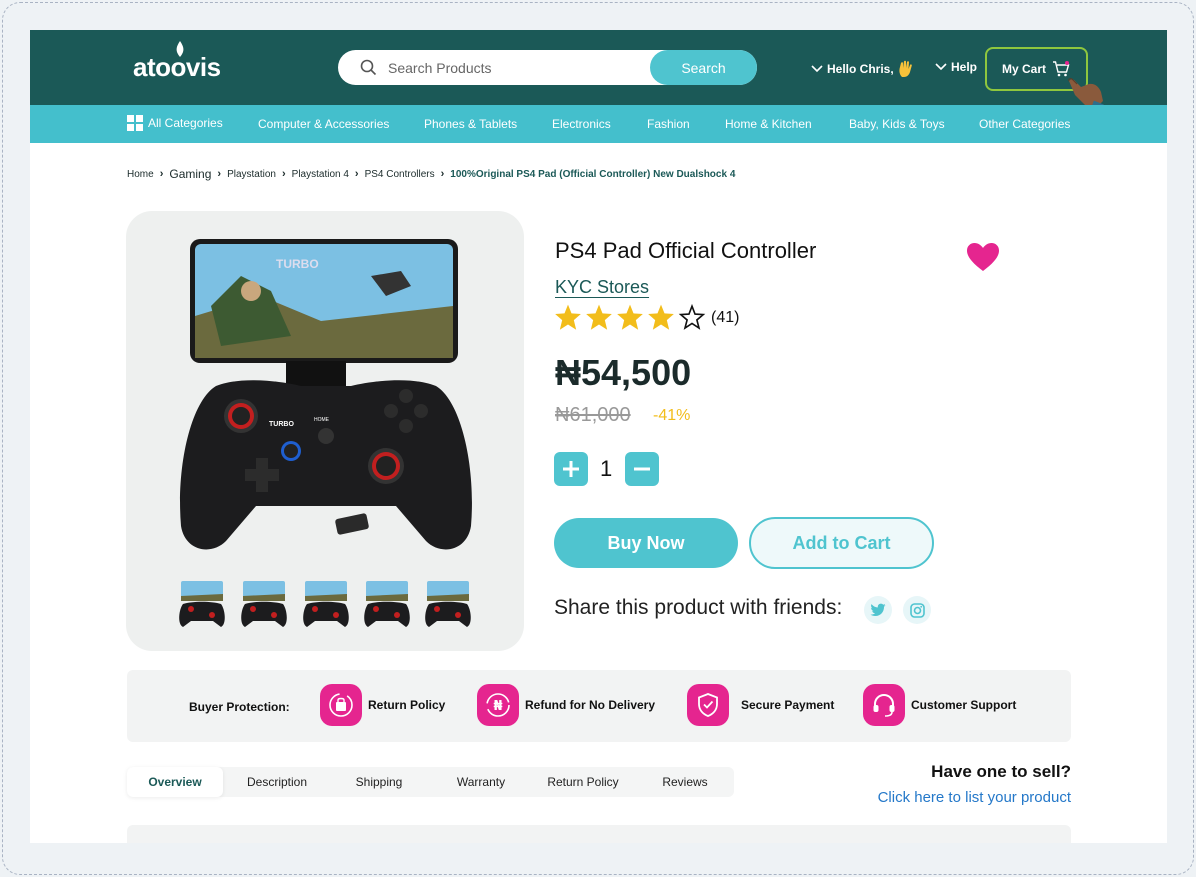 The width and height of the screenshot is (1196, 877). I want to click on sell-heading: Have one to sell?, so click(1001, 771).